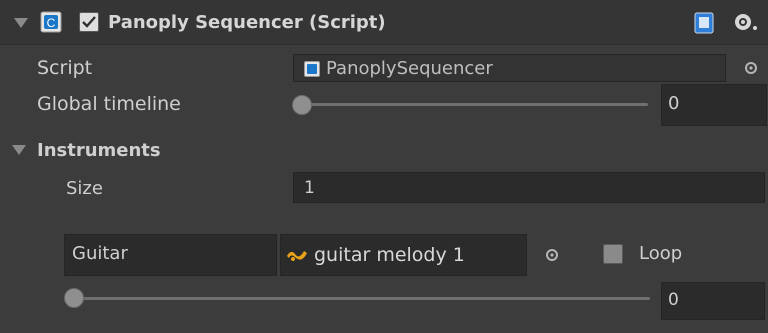  What do you see at coordinates (65, 68) in the screenshot?
I see `script-label: Script` at bounding box center [65, 68].